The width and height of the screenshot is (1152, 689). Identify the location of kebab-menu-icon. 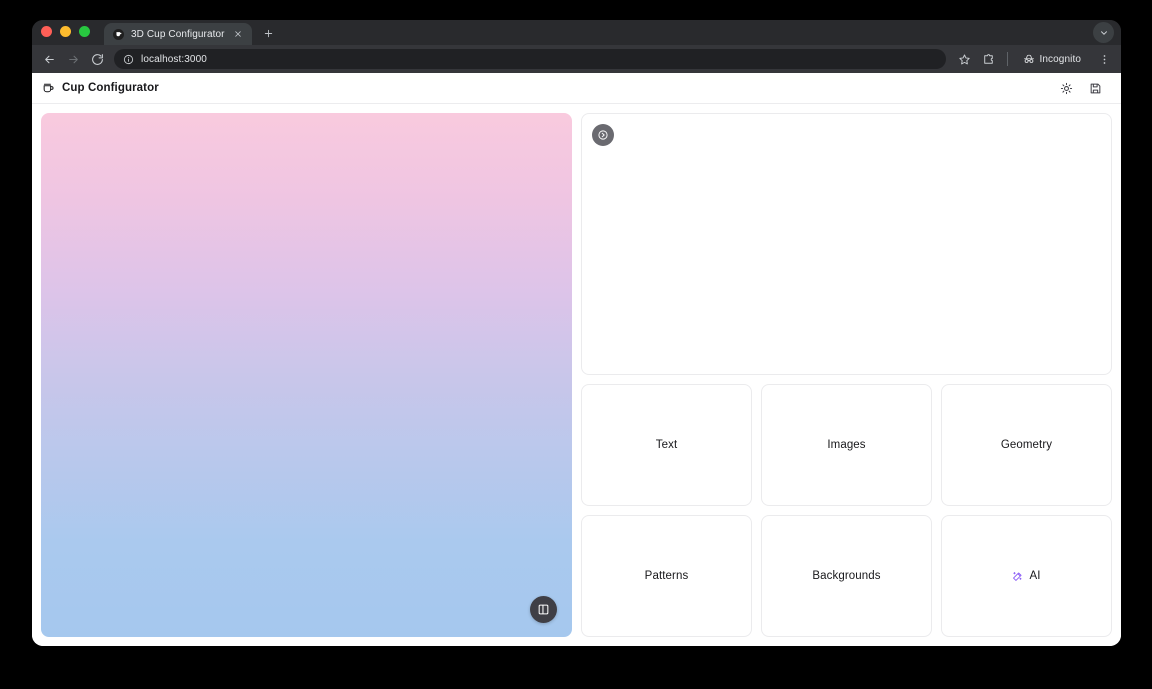
(1104, 59).